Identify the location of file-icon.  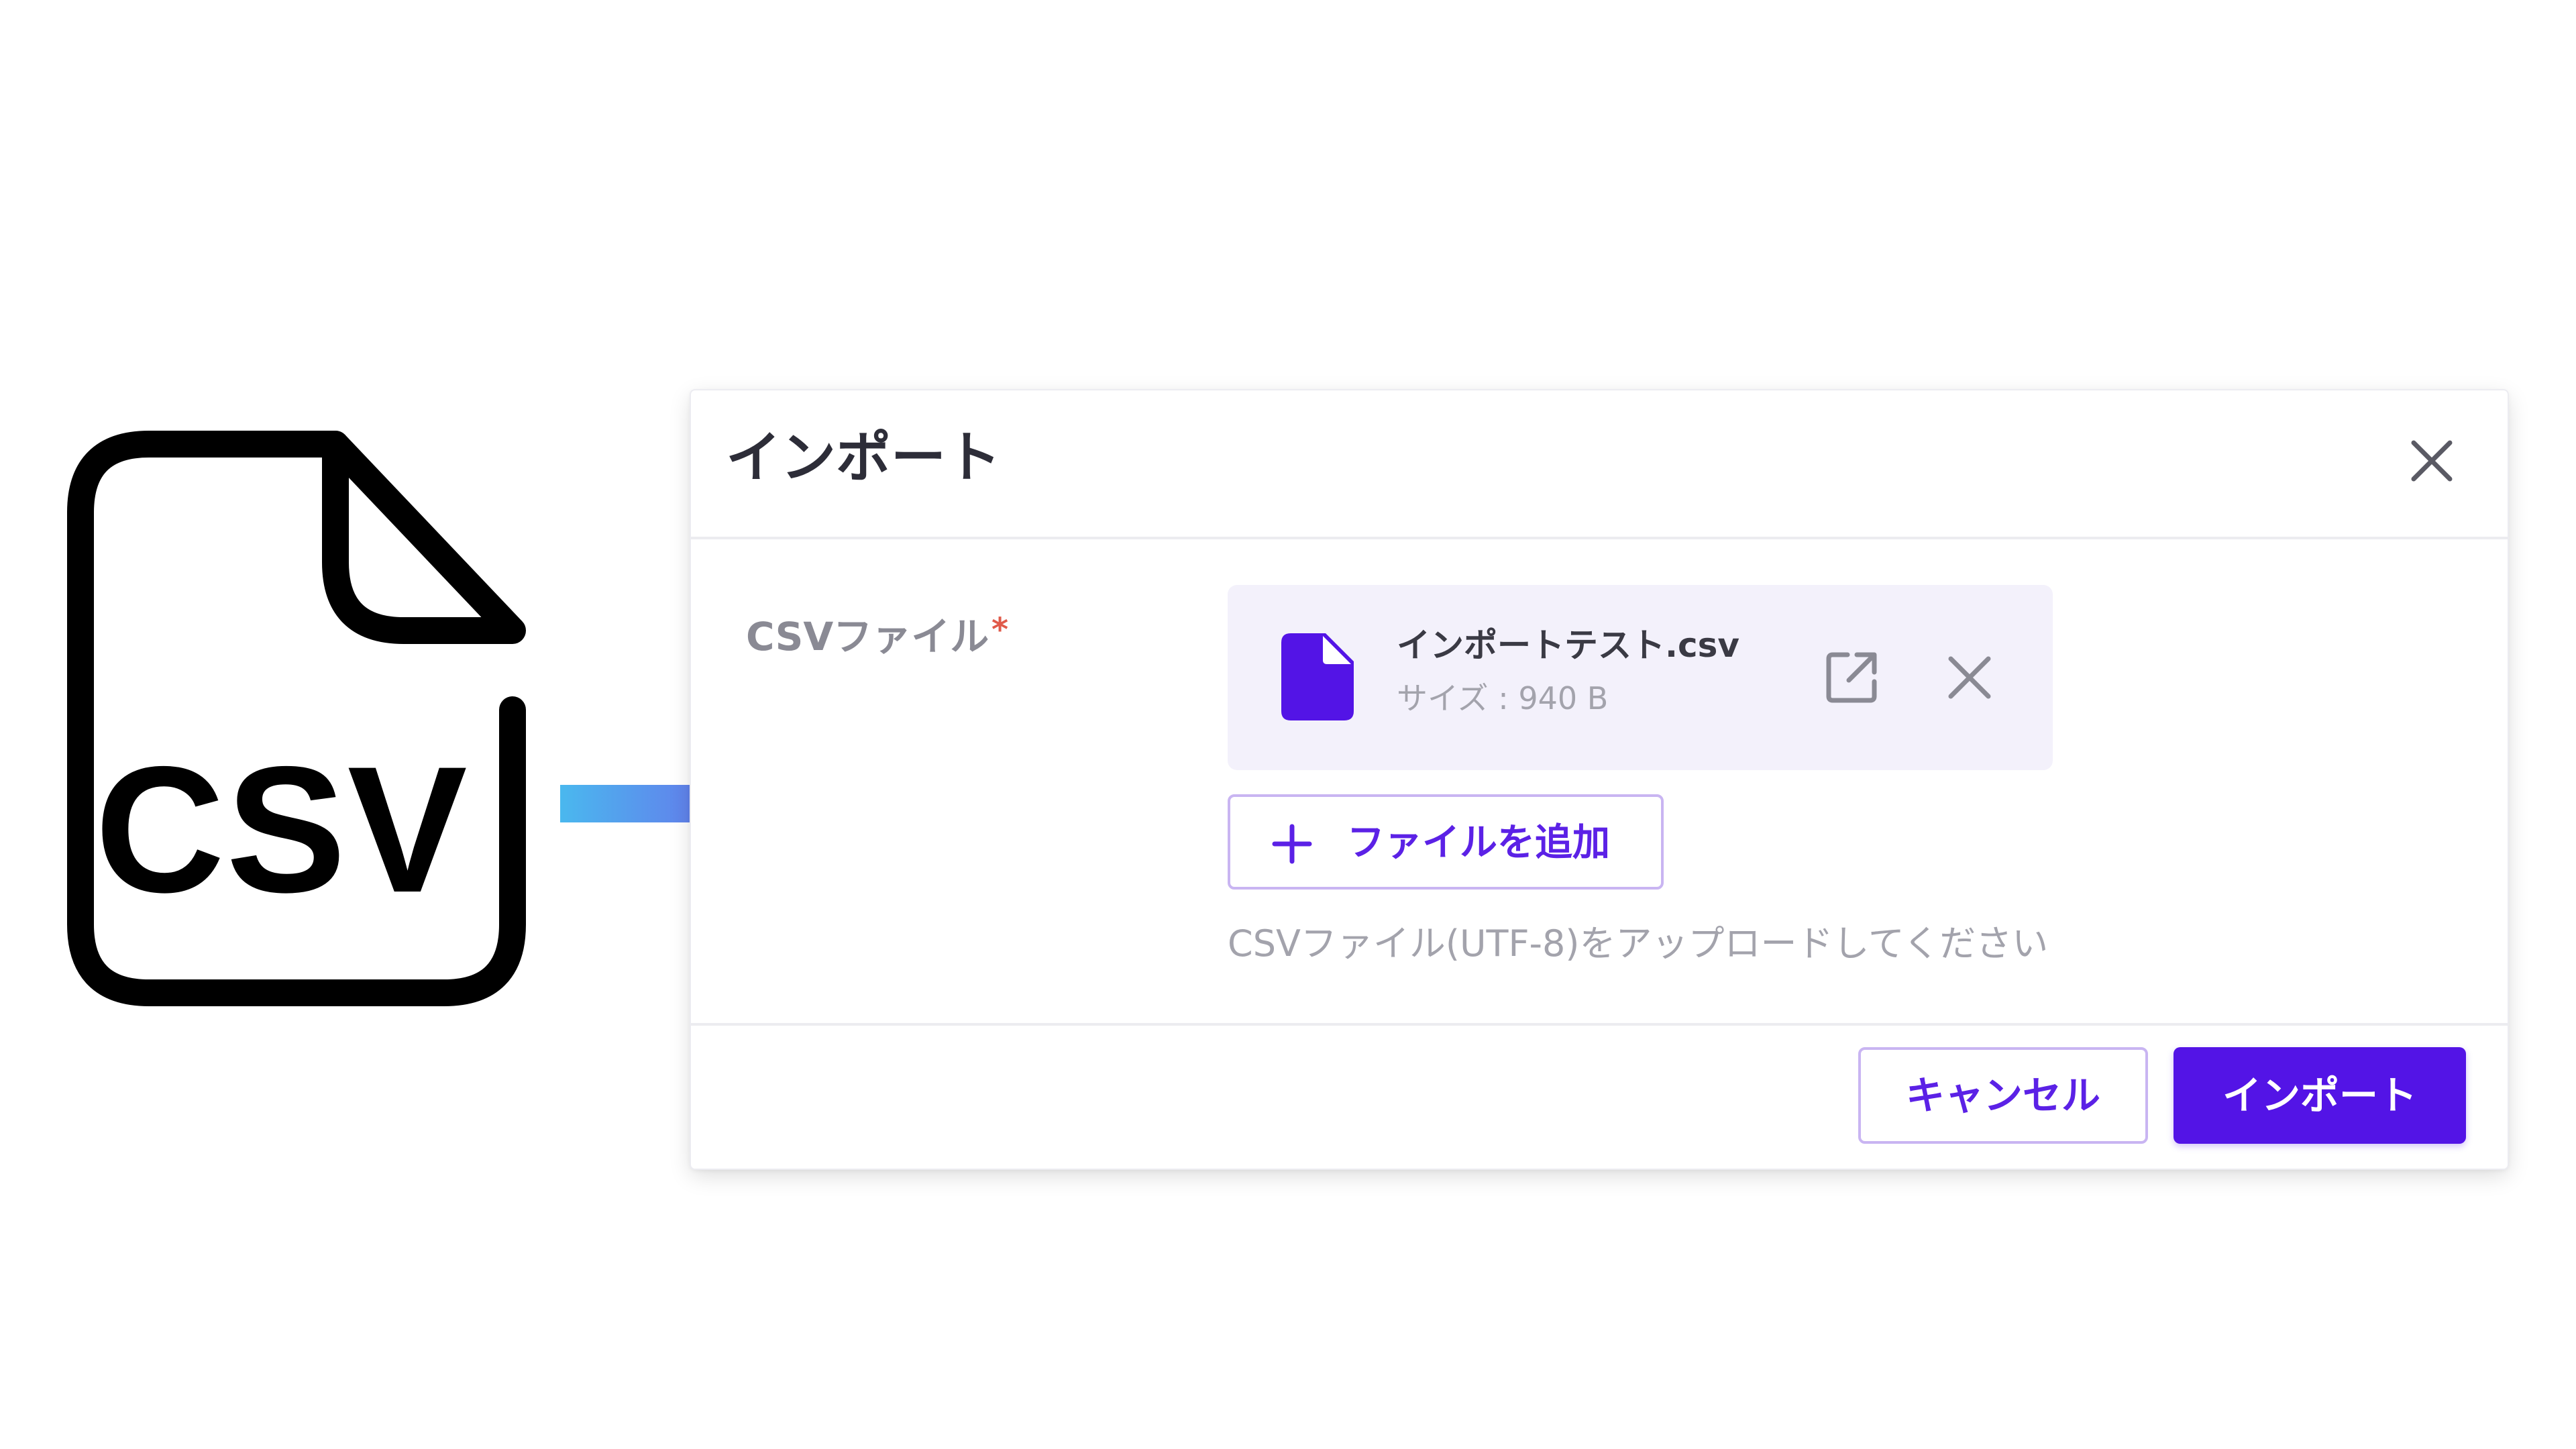
(1317, 676).